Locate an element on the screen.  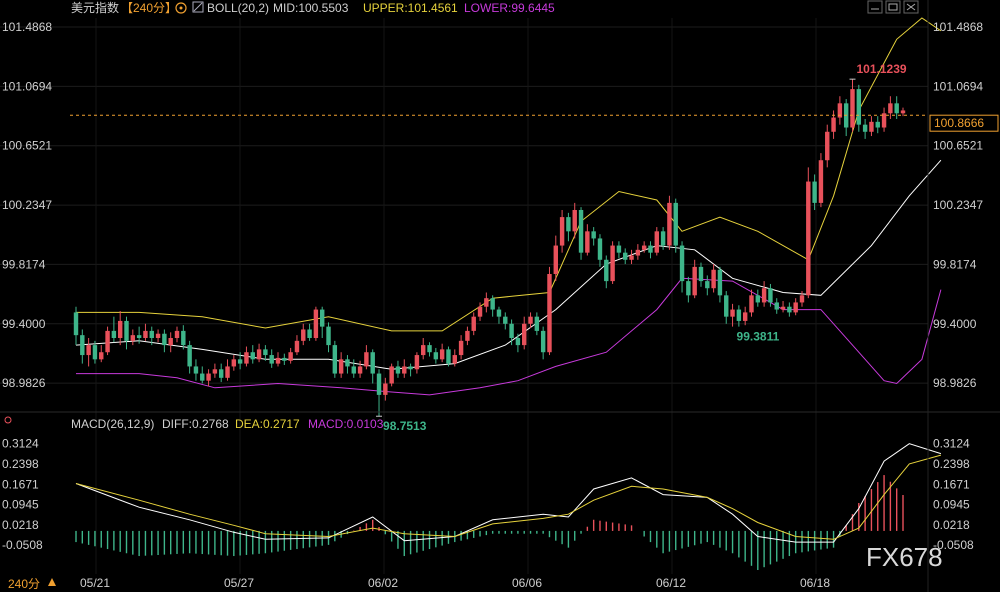
price-tick-left: 100.6521 is located at coordinates (27, 146).